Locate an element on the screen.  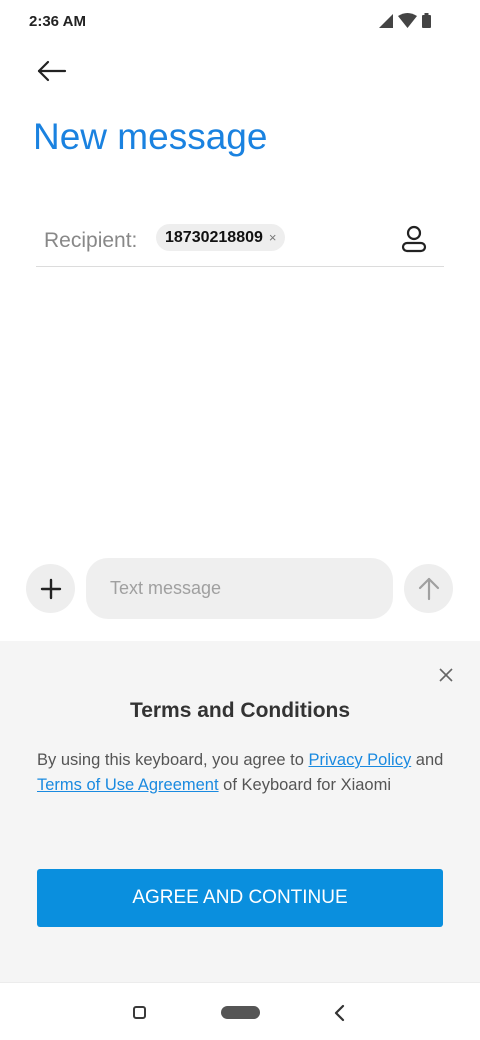
status-icons is located at coordinates (405, 20).